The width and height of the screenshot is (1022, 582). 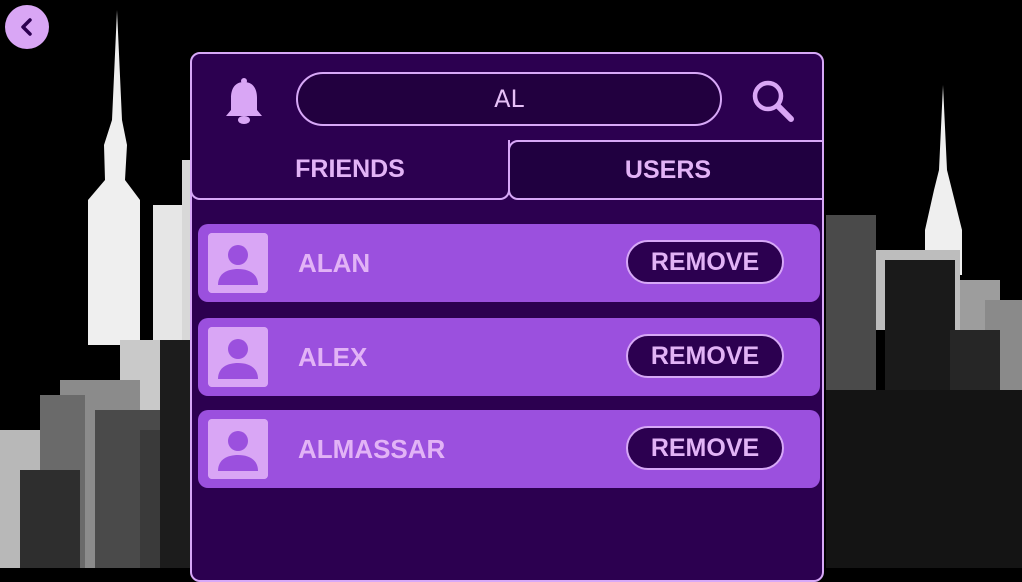 I want to click on user-name: ALAN, so click(x=334, y=262).